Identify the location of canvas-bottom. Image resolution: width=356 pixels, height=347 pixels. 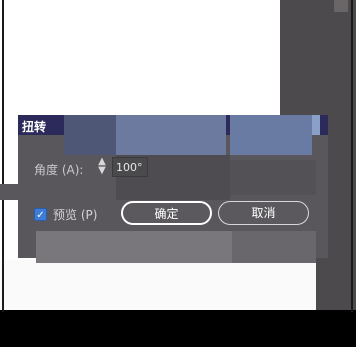
(158, 285).